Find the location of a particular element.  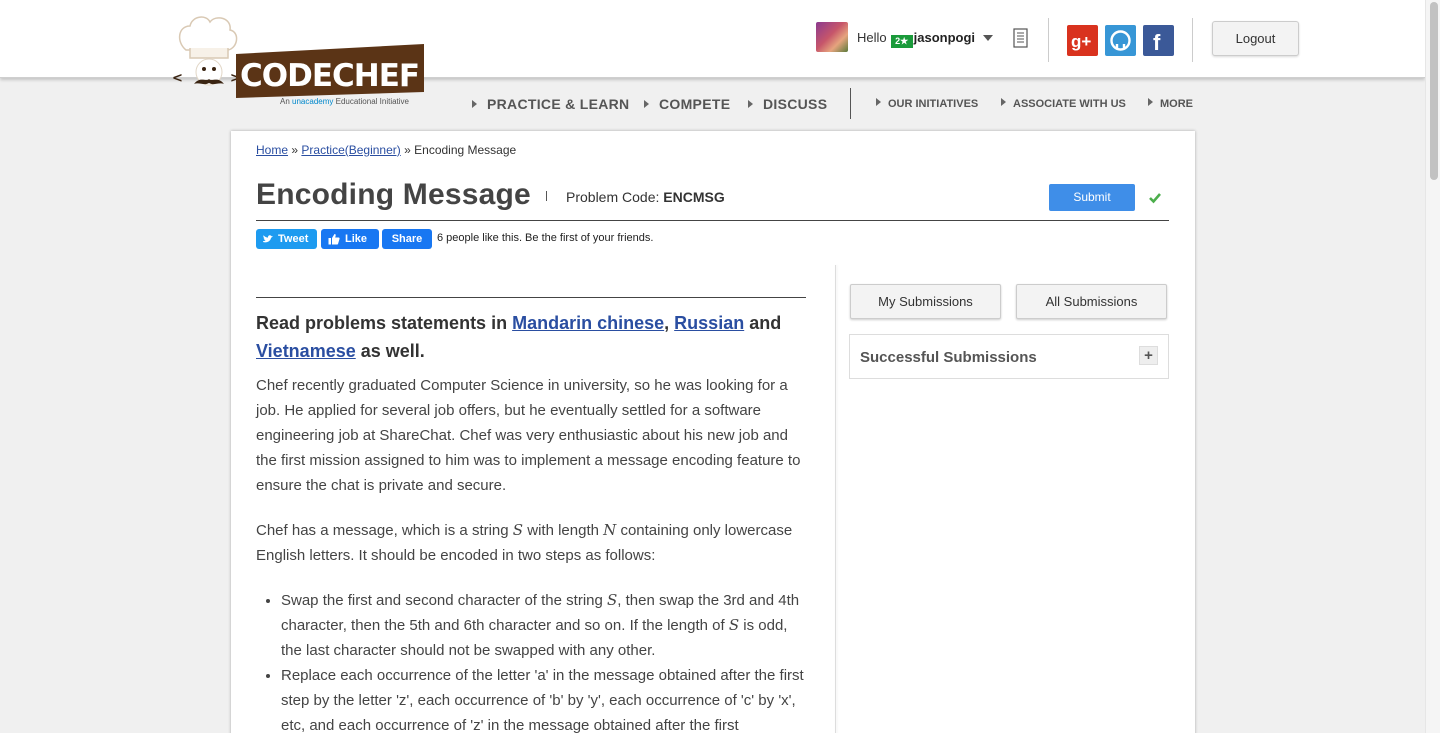

all-submissions-button: All Submissions is located at coordinates (1091, 301).